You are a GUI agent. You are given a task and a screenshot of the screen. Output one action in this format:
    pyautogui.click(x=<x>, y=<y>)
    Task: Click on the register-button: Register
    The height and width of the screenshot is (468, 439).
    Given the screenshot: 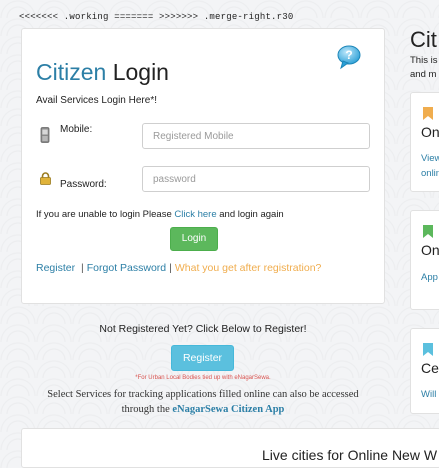 What is the action you would take?
    pyautogui.click(x=202, y=358)
    